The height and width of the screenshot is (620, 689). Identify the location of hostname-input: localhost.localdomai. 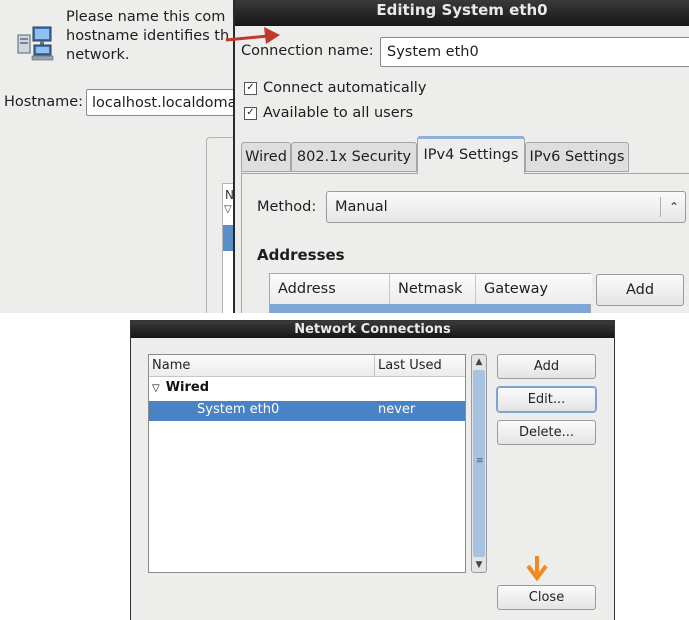
(163, 102).